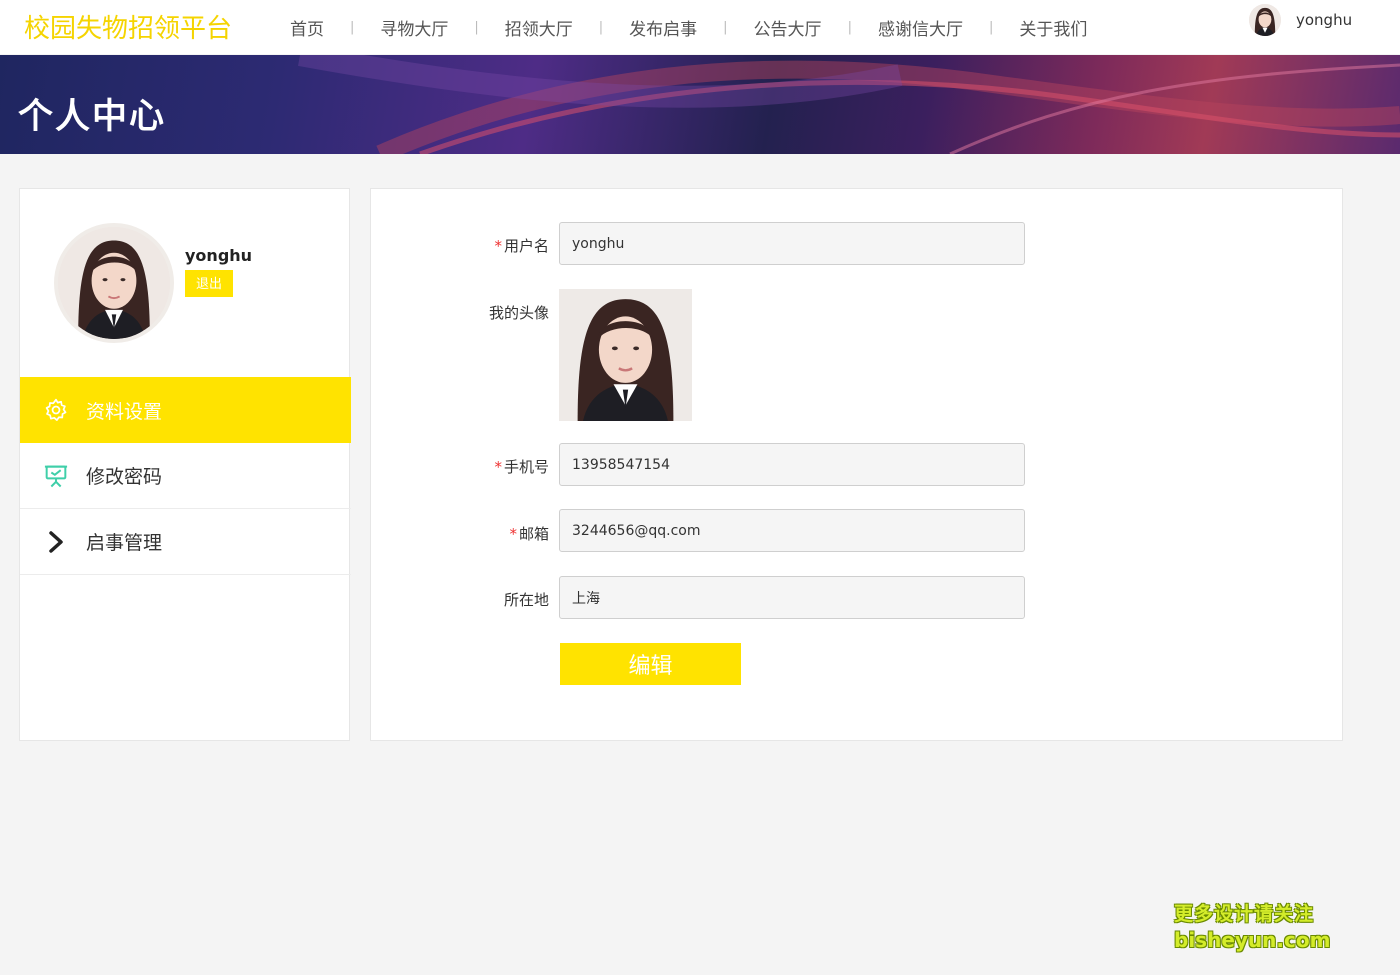 The image size is (1400, 975). Describe the element at coordinates (209, 283) in the screenshot. I see `logout-button: 退出` at that location.